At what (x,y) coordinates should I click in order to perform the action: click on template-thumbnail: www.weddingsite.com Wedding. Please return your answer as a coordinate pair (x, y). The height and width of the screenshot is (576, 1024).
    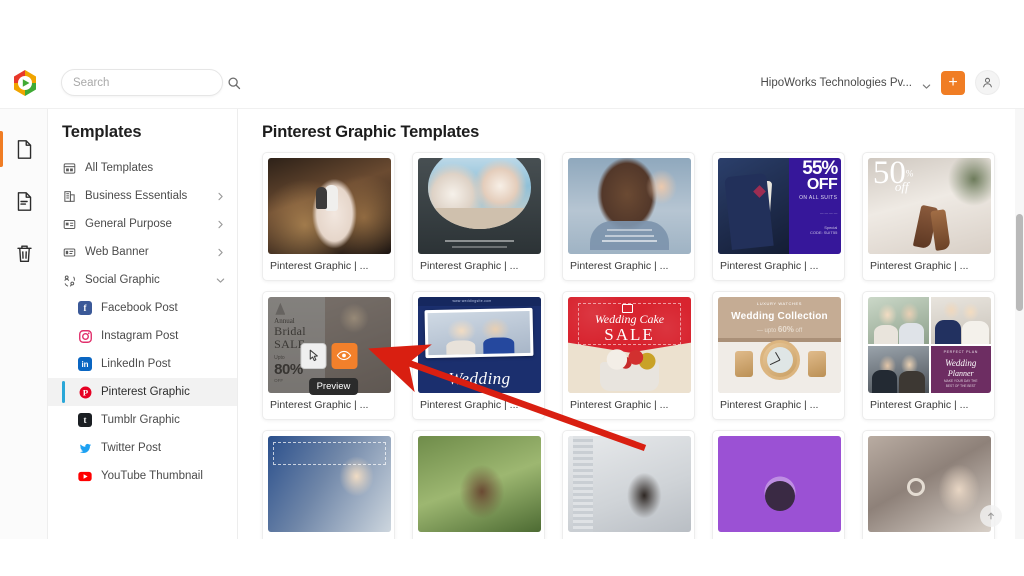
    Looking at the image, I should click on (479, 345).